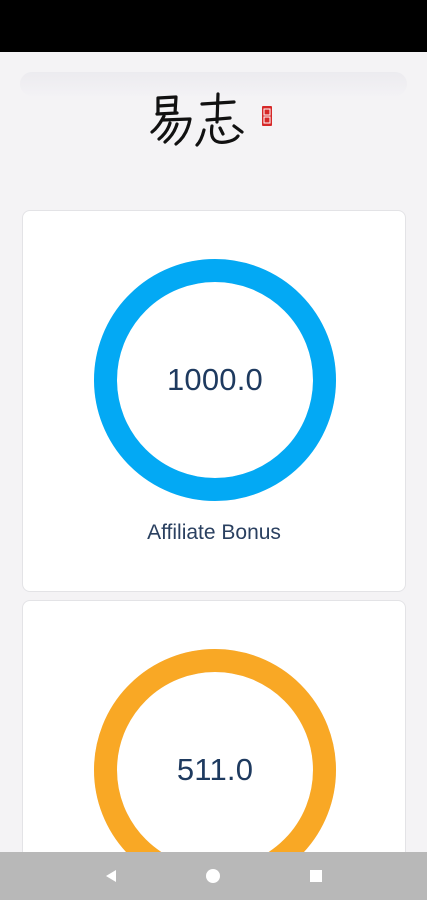  What do you see at coordinates (215, 750) in the screenshot?
I see `progress-ring: 511.0` at bounding box center [215, 750].